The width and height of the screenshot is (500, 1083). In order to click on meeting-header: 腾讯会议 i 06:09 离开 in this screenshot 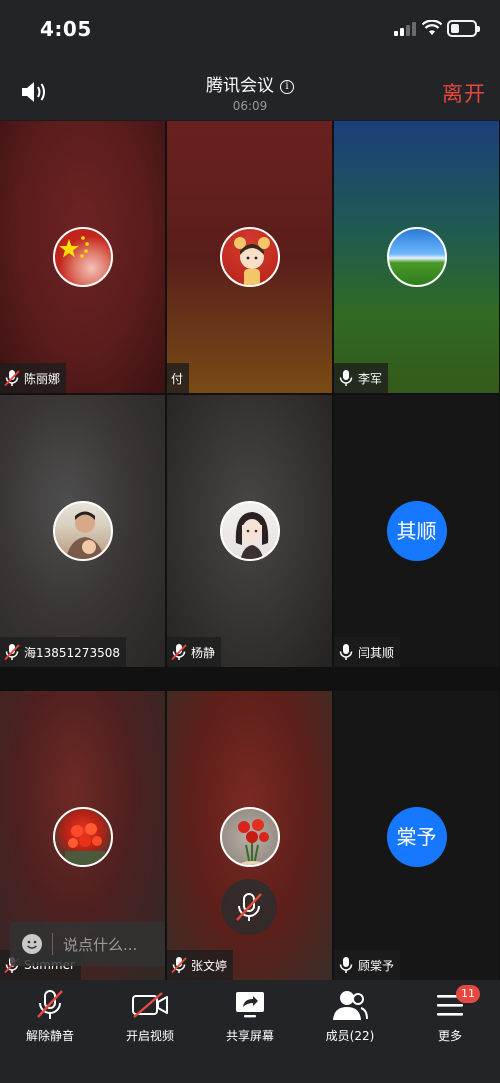, I will do `click(250, 90)`.